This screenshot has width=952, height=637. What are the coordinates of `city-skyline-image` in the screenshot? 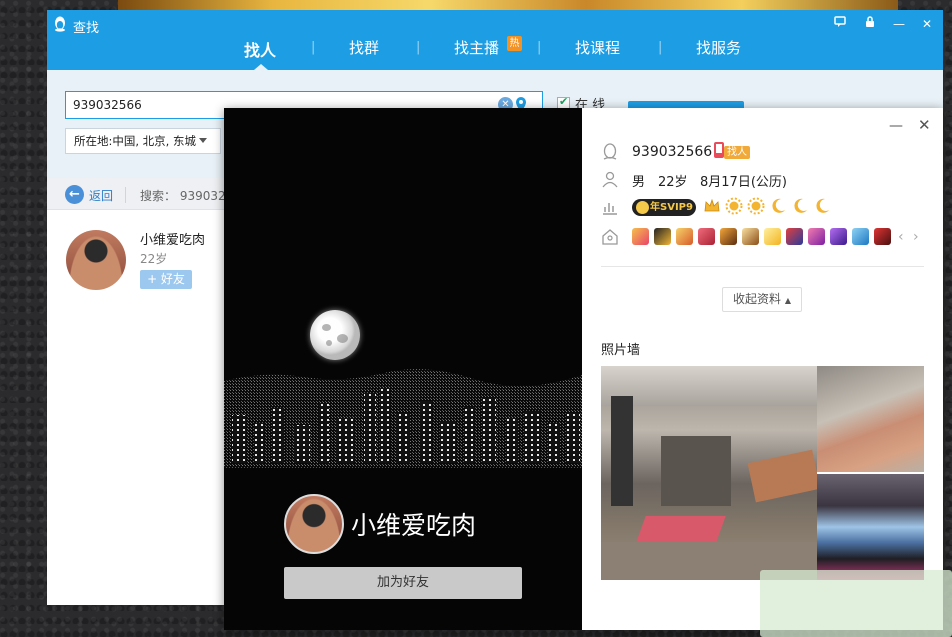 It's located at (403, 418).